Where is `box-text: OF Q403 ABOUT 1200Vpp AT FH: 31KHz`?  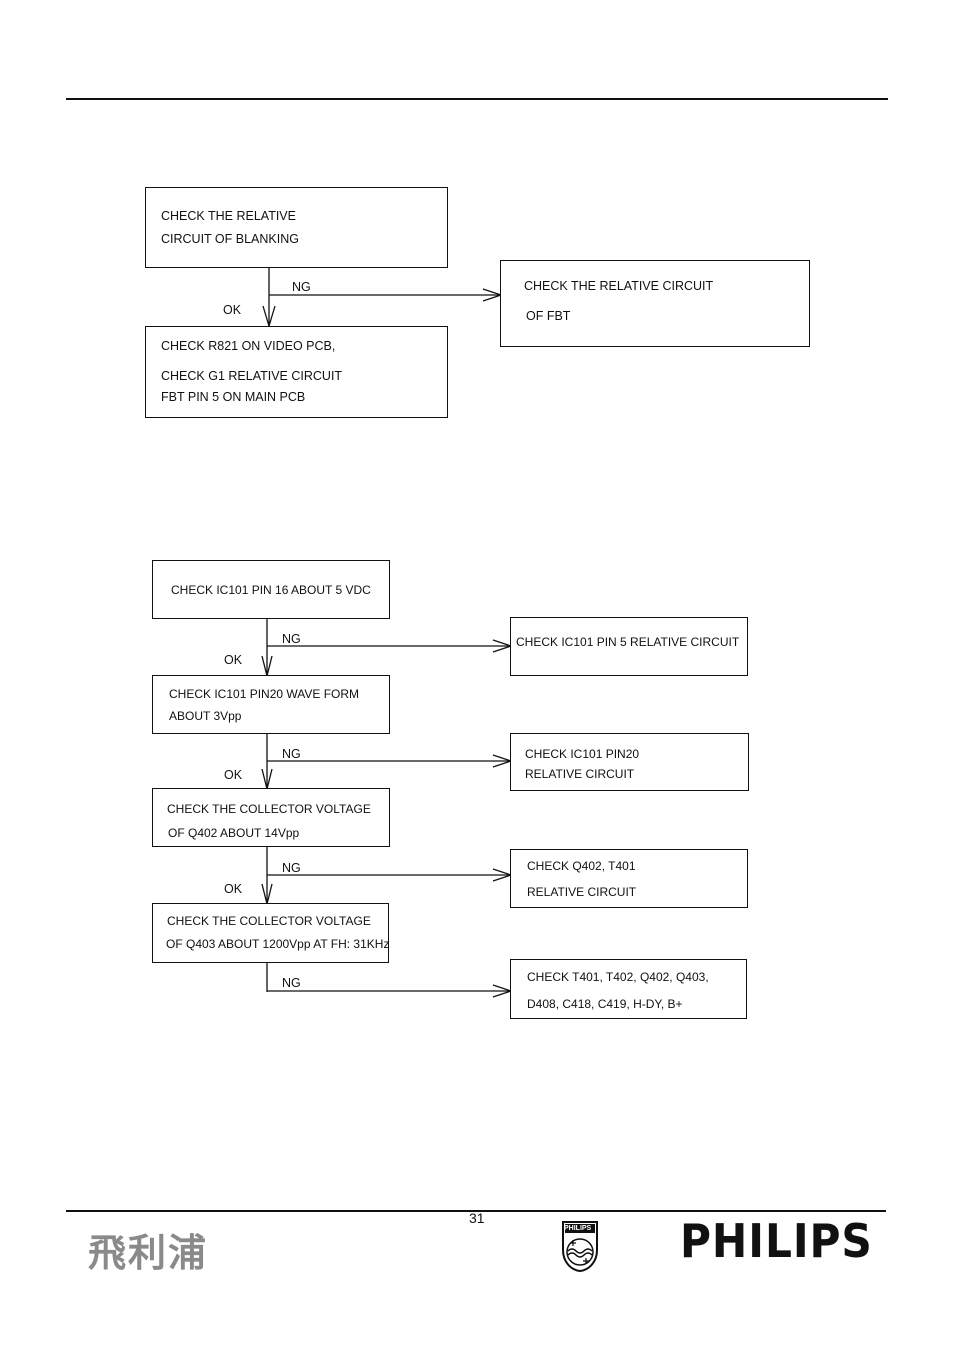
box-text: OF Q403 ABOUT 1200Vpp AT FH: 31KHz is located at coordinates (278, 944).